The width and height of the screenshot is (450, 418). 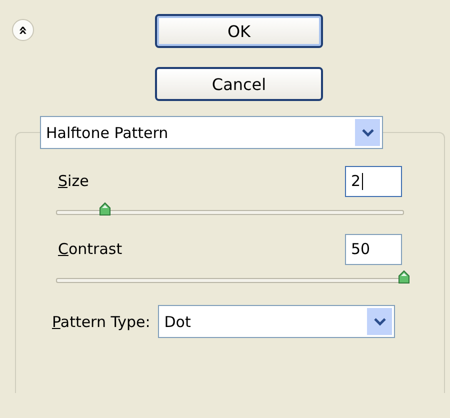 What do you see at coordinates (373, 249) in the screenshot?
I see `value-field: 50` at bounding box center [373, 249].